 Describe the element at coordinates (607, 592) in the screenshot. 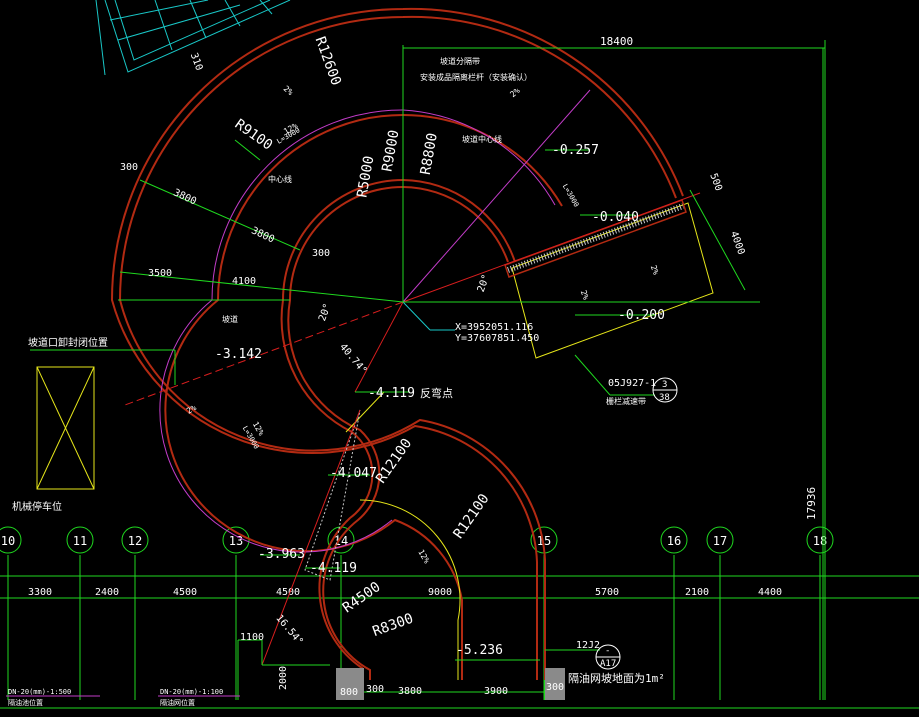

I see `bay-dimension-label: 5700` at that location.